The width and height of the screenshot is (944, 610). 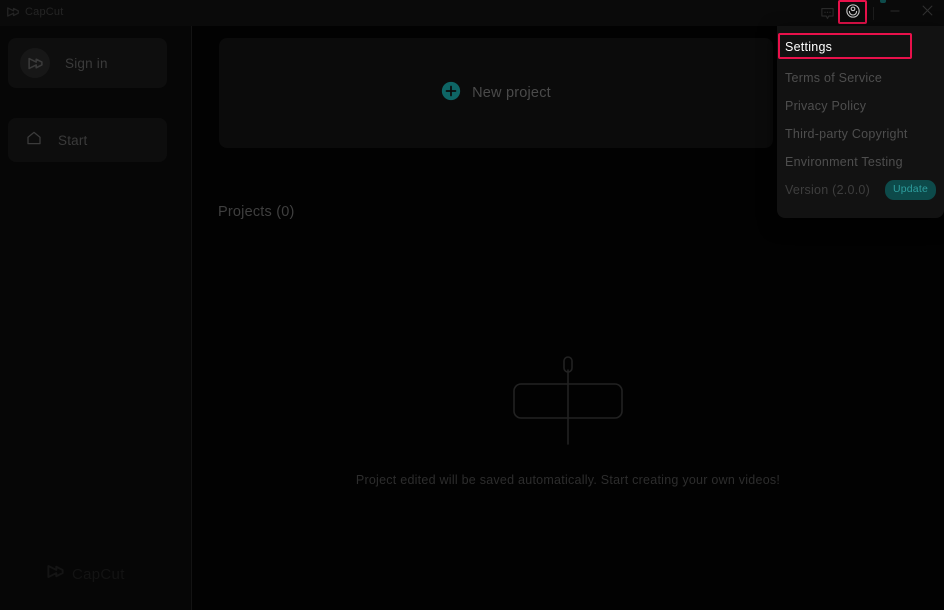 I want to click on menu-item-version: Version (2.0.0) Update, so click(x=860, y=190).